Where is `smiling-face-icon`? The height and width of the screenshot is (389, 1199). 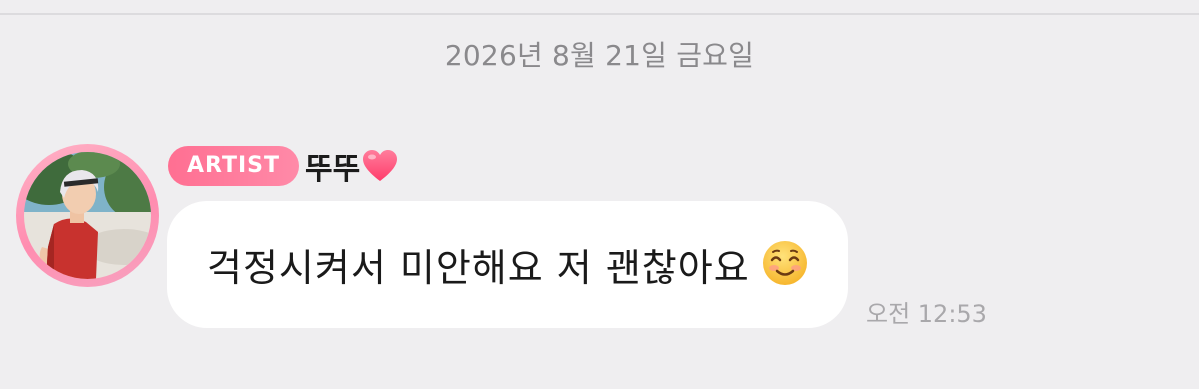
smiling-face-icon is located at coordinates (785, 263).